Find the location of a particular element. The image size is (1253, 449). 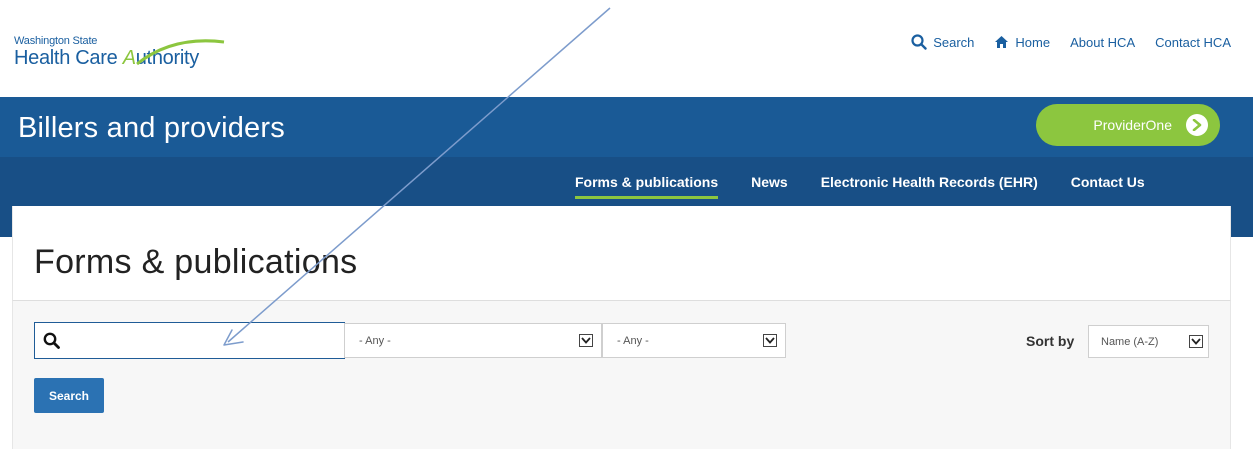

search-input-wrapper is located at coordinates (189, 340).